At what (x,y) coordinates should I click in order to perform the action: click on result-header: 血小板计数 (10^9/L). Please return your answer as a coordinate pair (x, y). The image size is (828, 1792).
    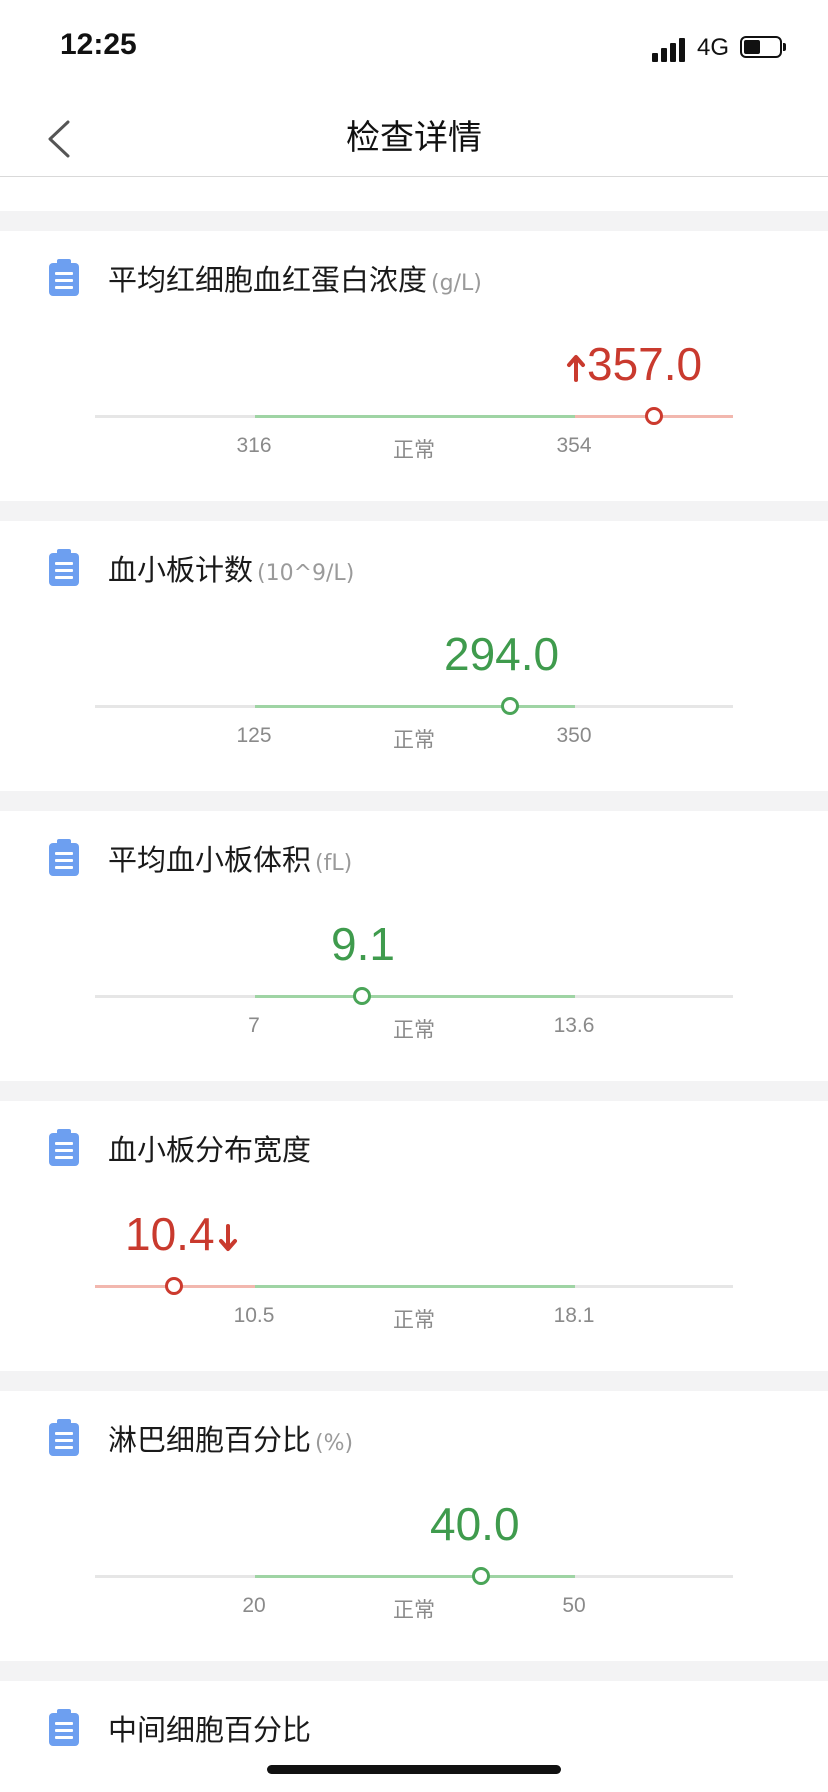
    Looking at the image, I should click on (231, 568).